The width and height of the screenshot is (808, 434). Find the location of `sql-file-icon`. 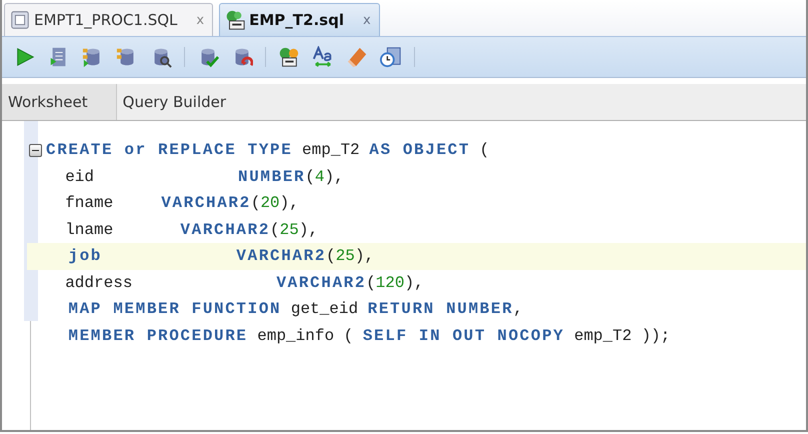

sql-file-icon is located at coordinates (235, 20).